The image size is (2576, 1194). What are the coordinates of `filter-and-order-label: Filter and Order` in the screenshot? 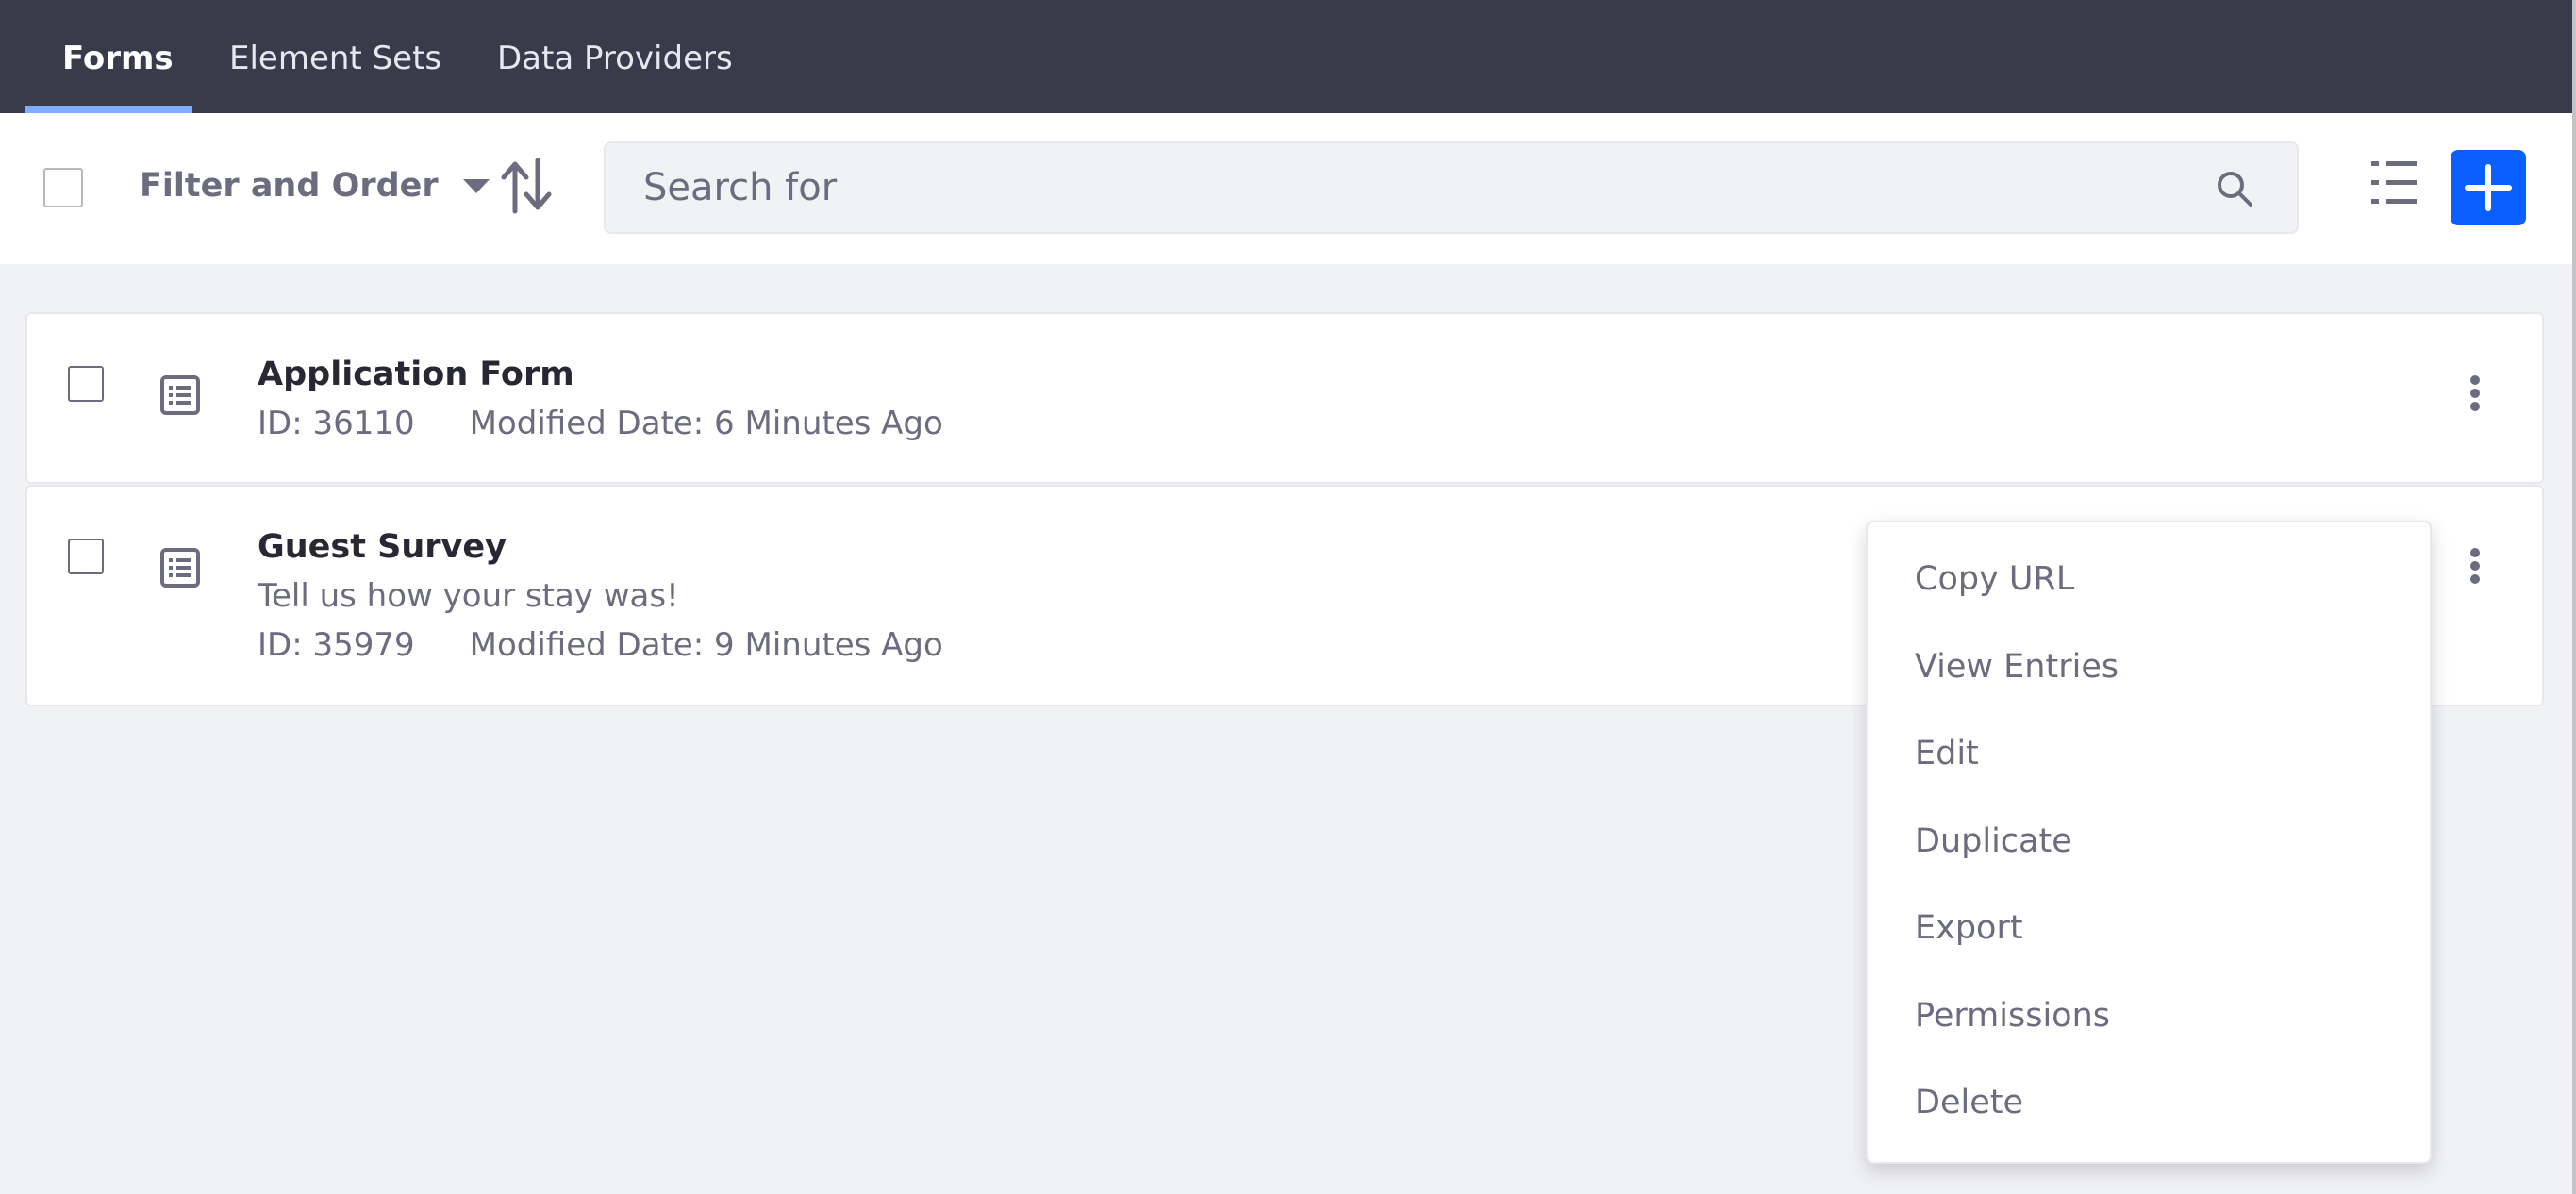 It's located at (289, 186).